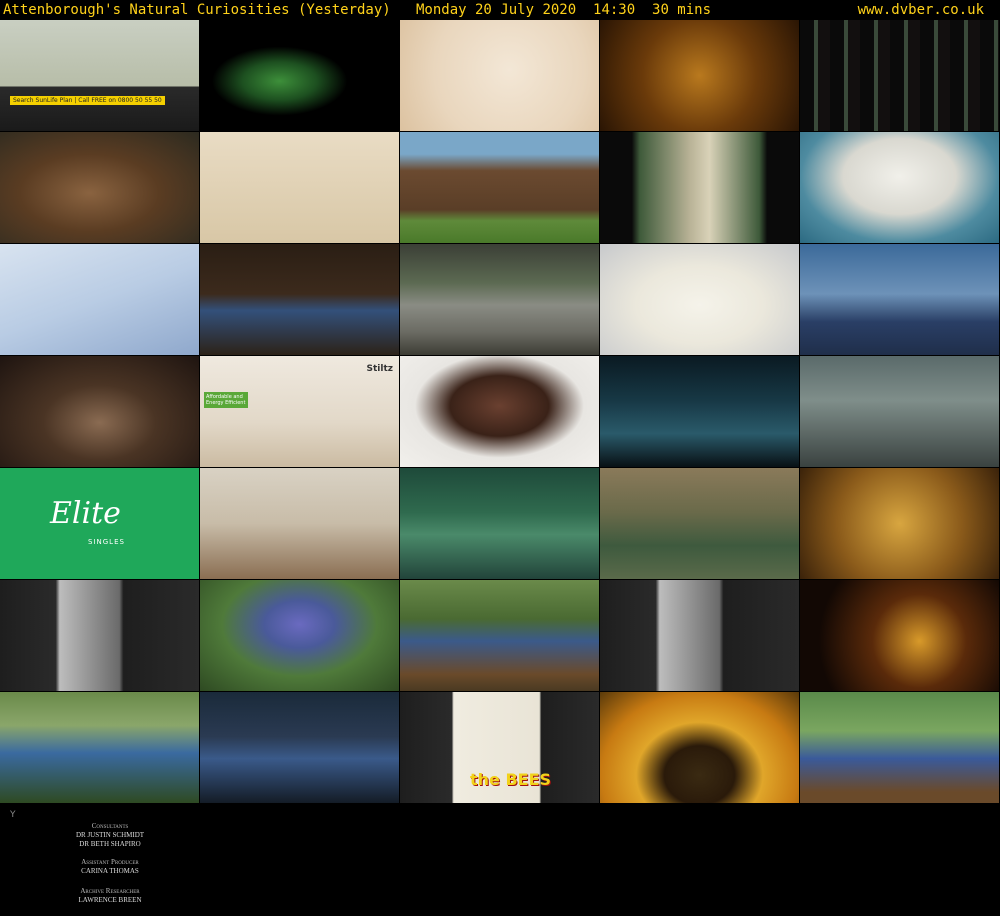 The width and height of the screenshot is (1000, 916). Describe the element at coordinates (110, 844) in the screenshot. I see `credits-consultant-2: DR BETH SHAPIRO` at that location.